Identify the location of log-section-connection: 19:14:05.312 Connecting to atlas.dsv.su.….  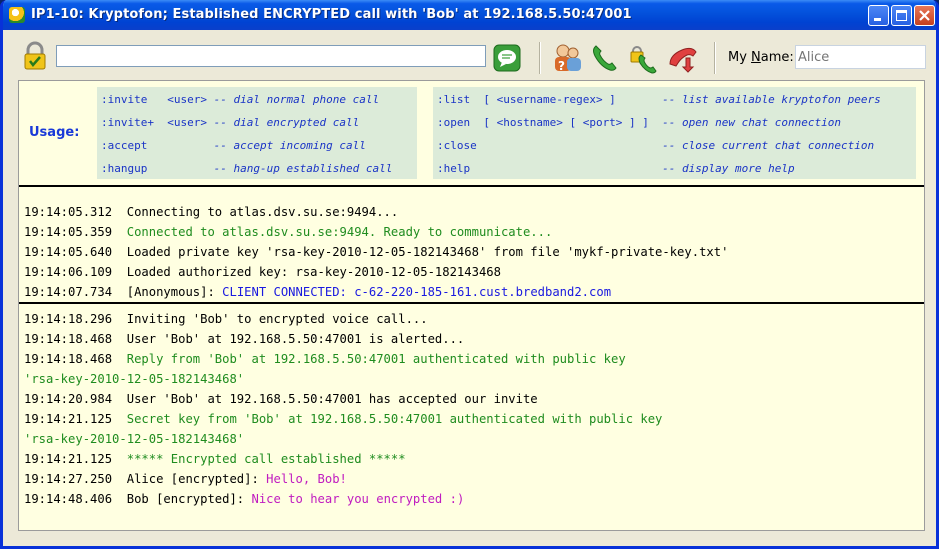
(376, 252).